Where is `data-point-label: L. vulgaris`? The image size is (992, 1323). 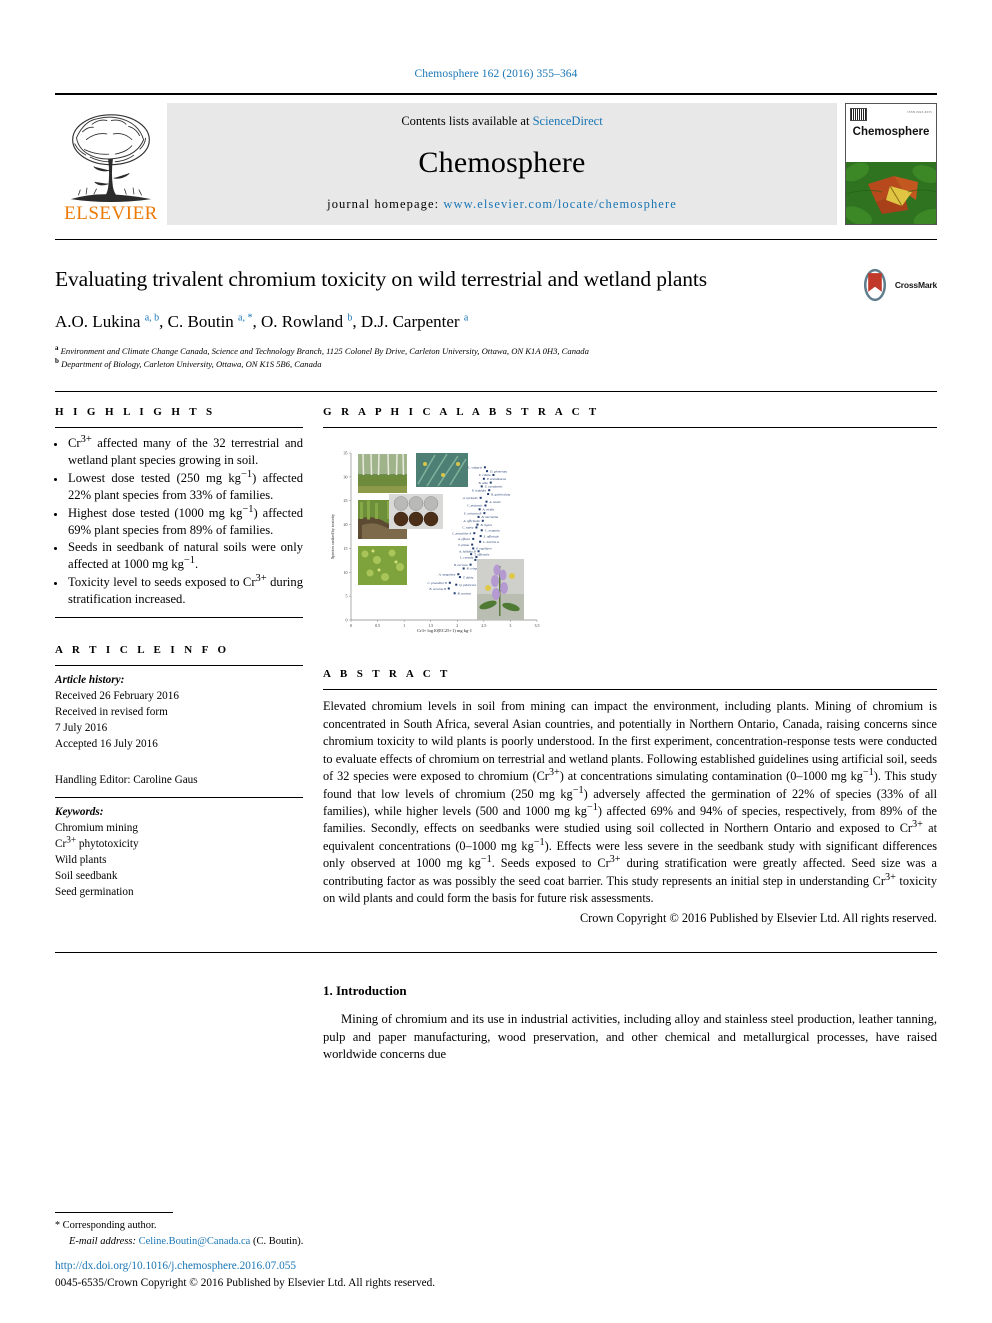
data-point-label: L. vulgaris is located at coordinates (475, 468).